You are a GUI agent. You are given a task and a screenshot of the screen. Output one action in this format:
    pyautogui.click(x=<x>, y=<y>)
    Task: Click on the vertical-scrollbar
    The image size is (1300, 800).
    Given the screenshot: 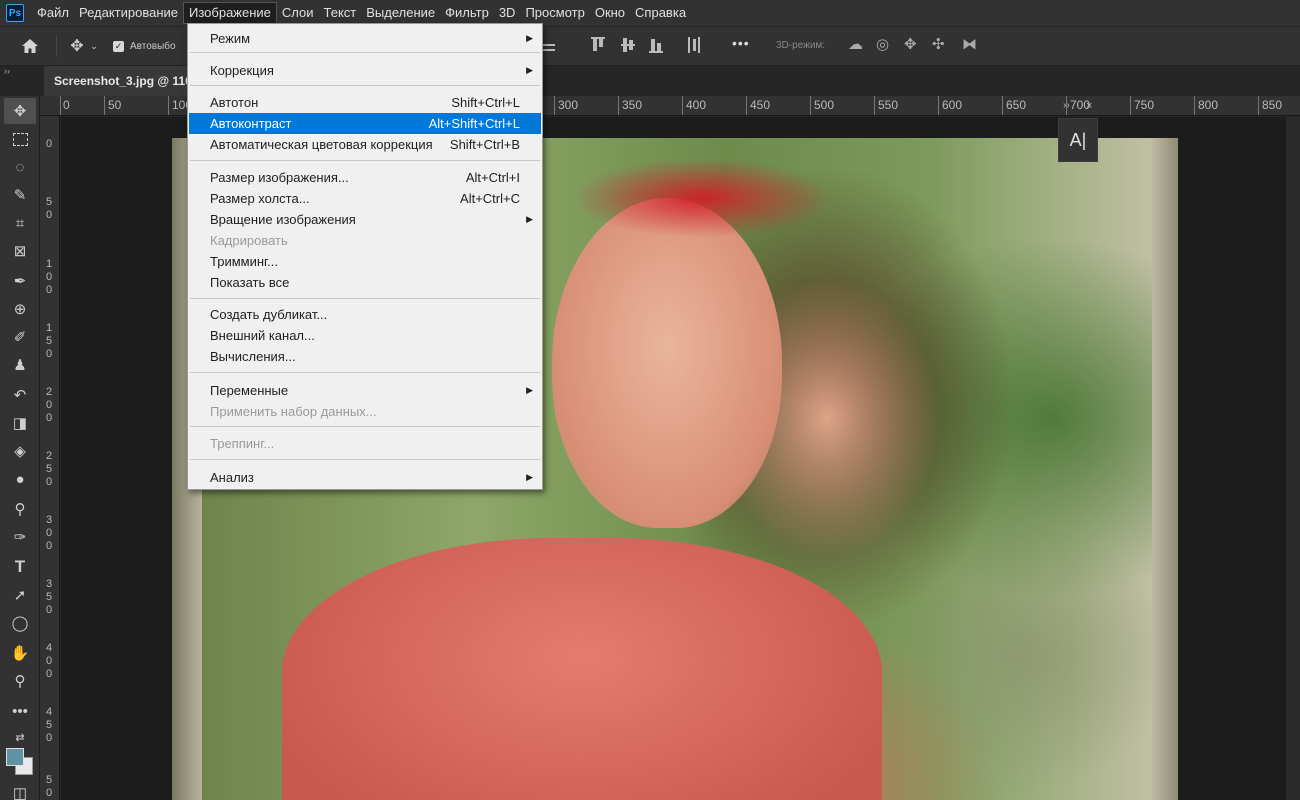 What is the action you would take?
    pyautogui.click(x=1293, y=458)
    